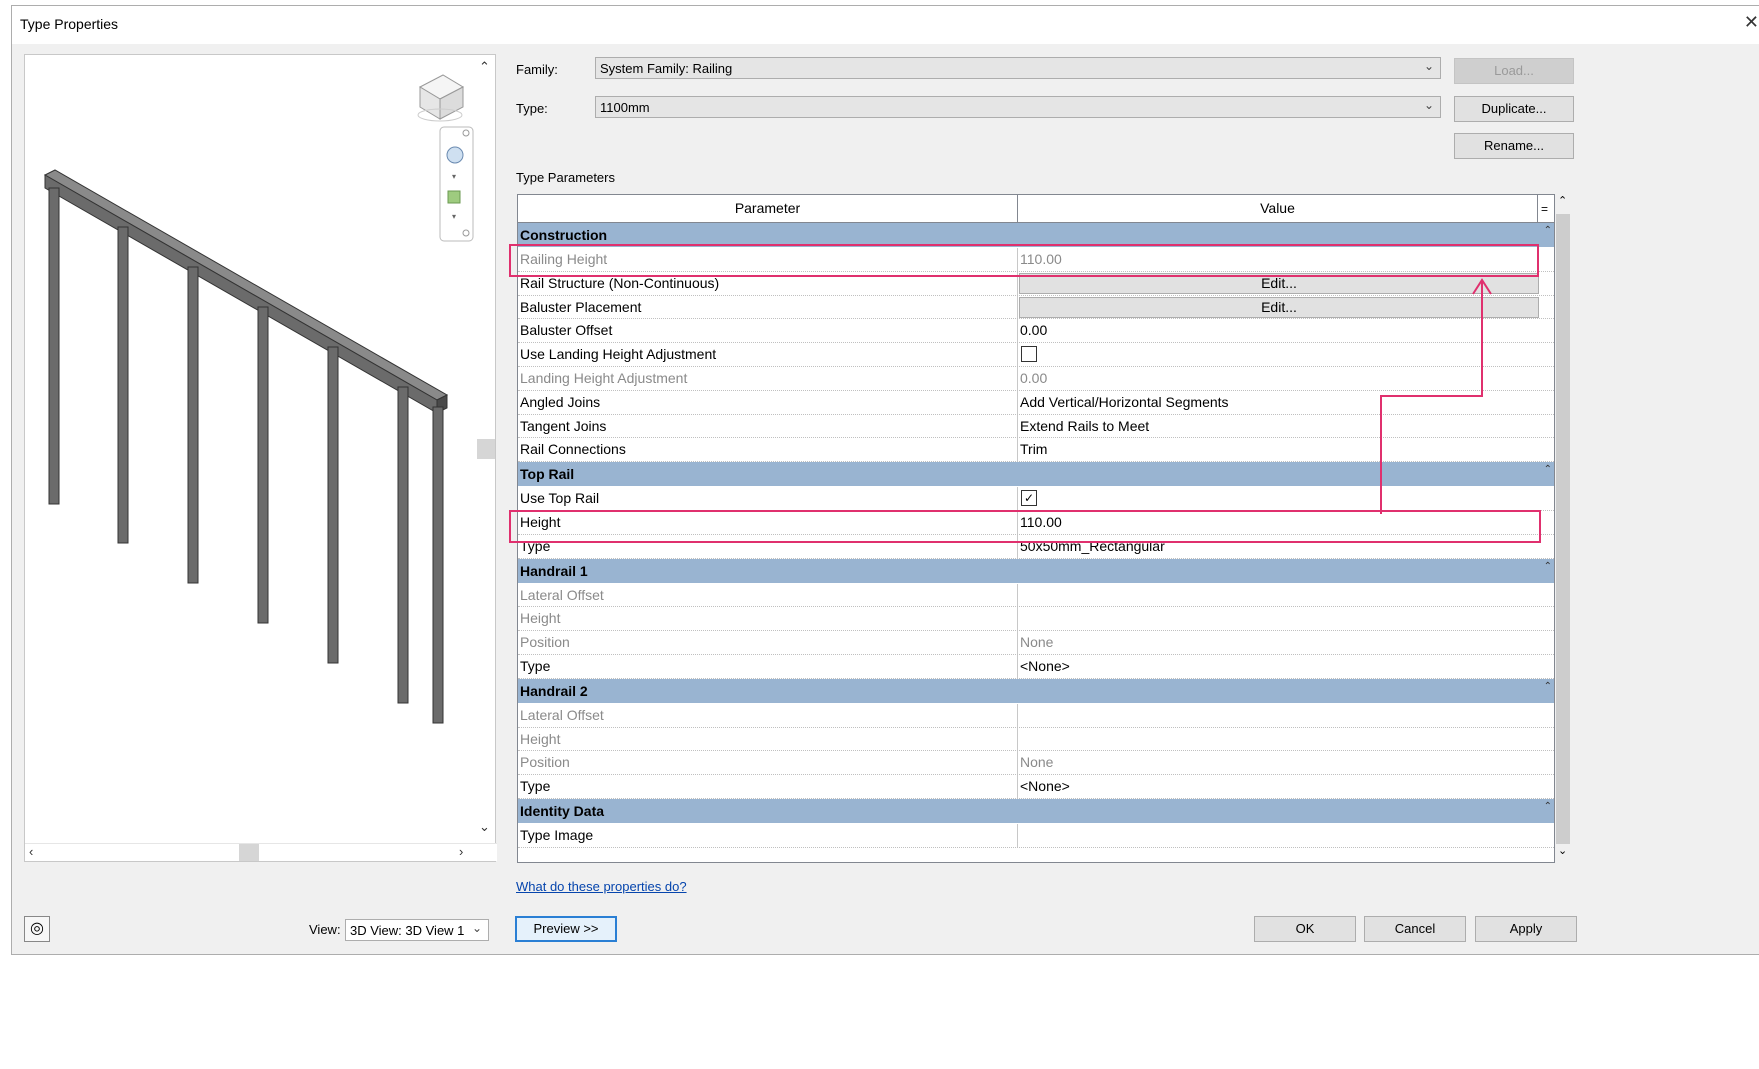 This screenshot has height=1069, width=1759. I want to click on parameter-value: Trim, so click(1033, 449).